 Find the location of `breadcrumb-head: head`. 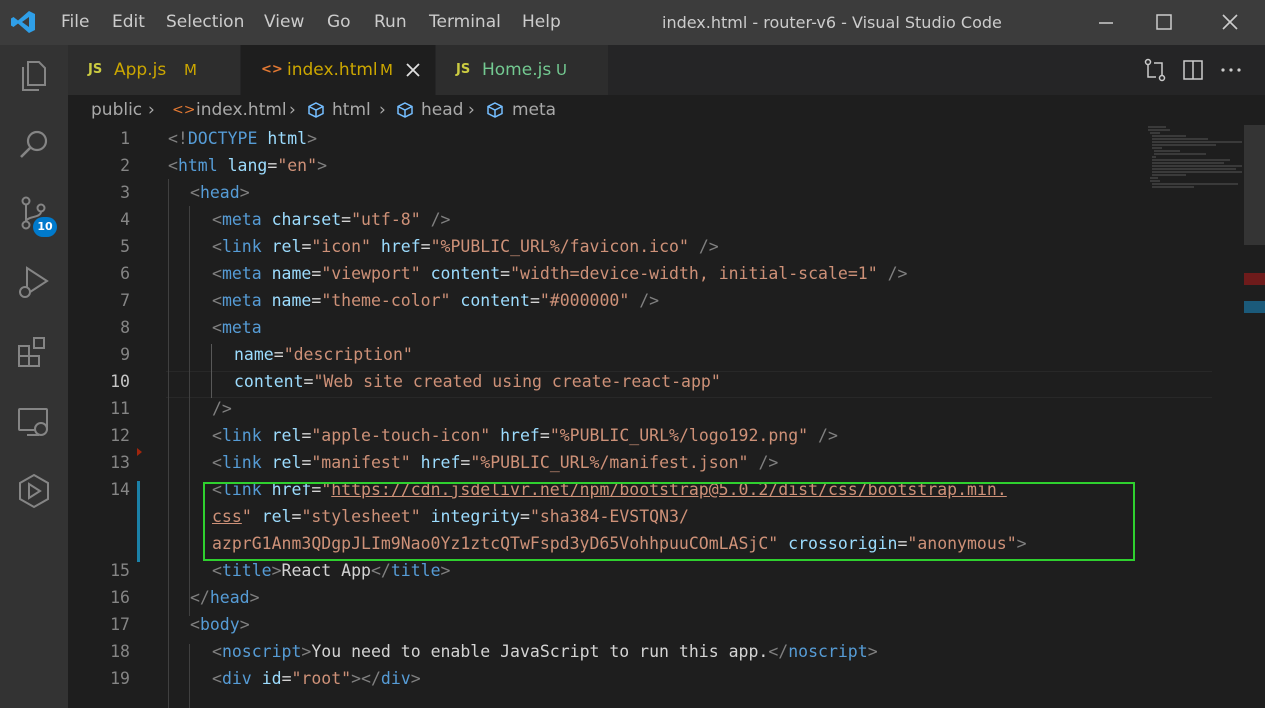

breadcrumb-head: head is located at coordinates (442, 110).